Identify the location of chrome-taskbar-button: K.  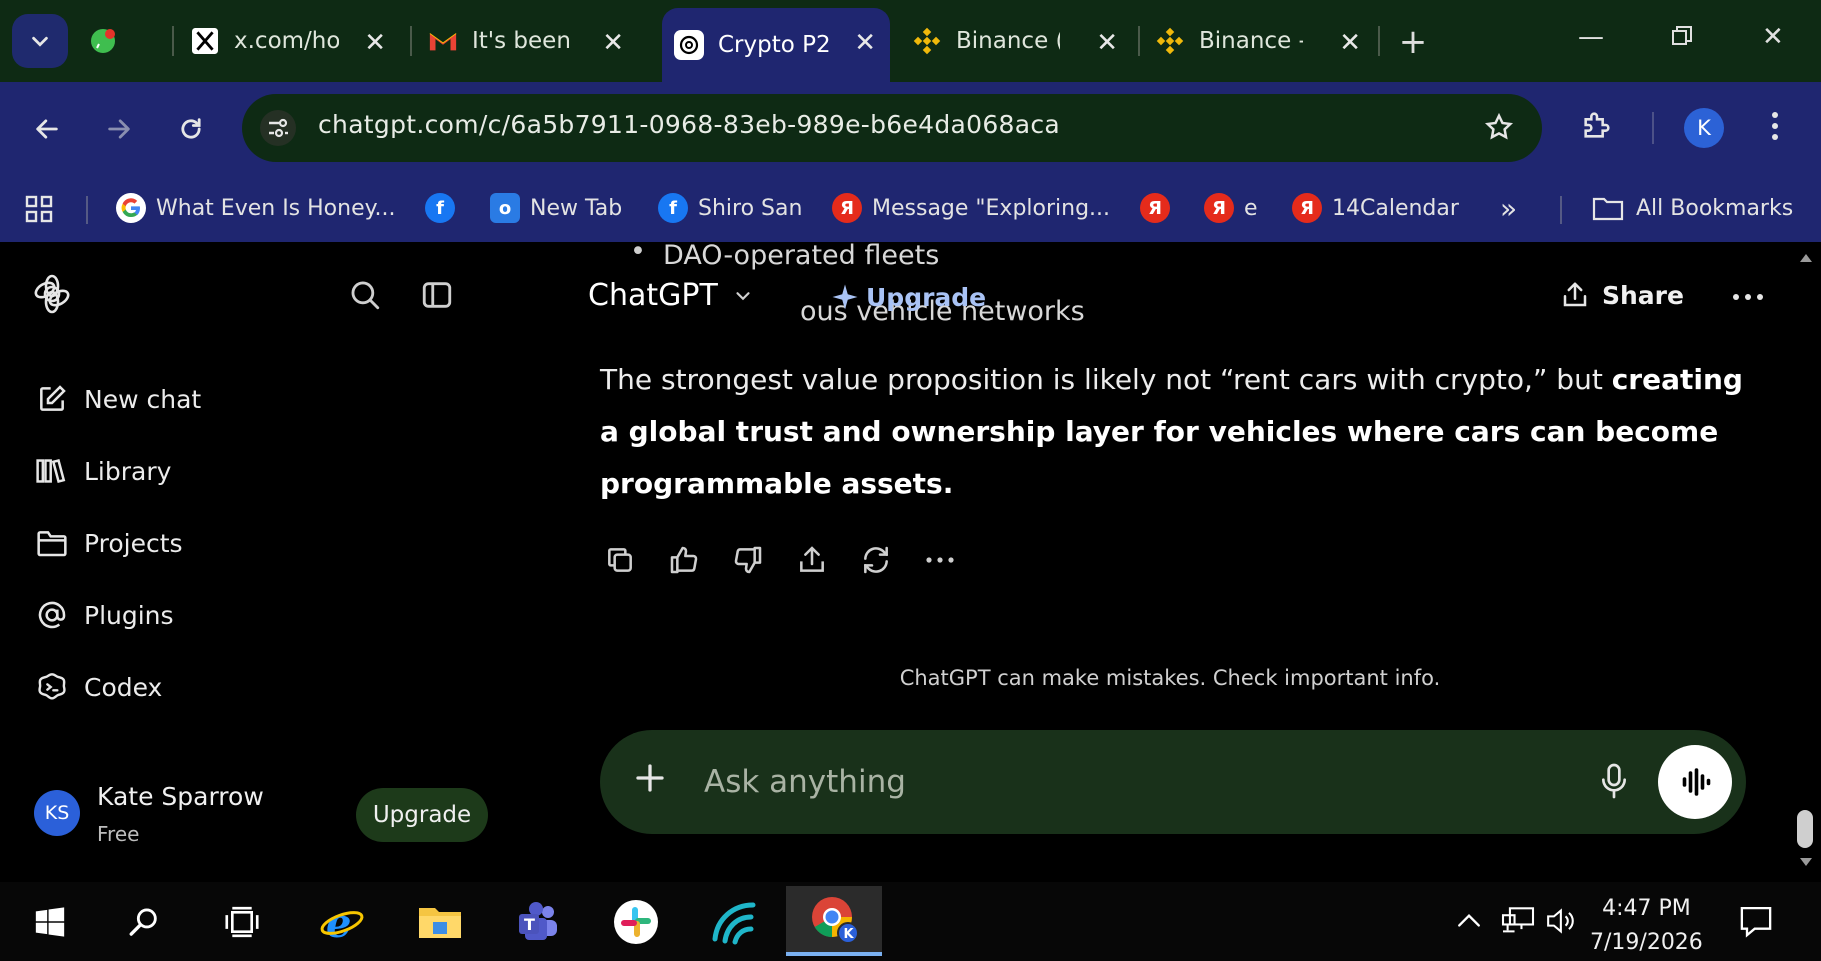
(834, 921).